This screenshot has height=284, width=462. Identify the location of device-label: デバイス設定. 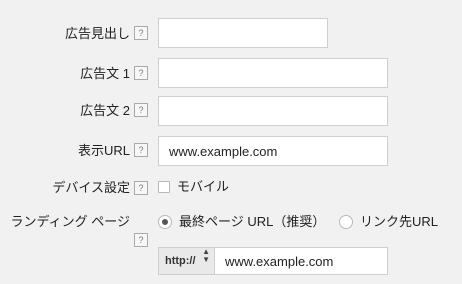
(91, 187).